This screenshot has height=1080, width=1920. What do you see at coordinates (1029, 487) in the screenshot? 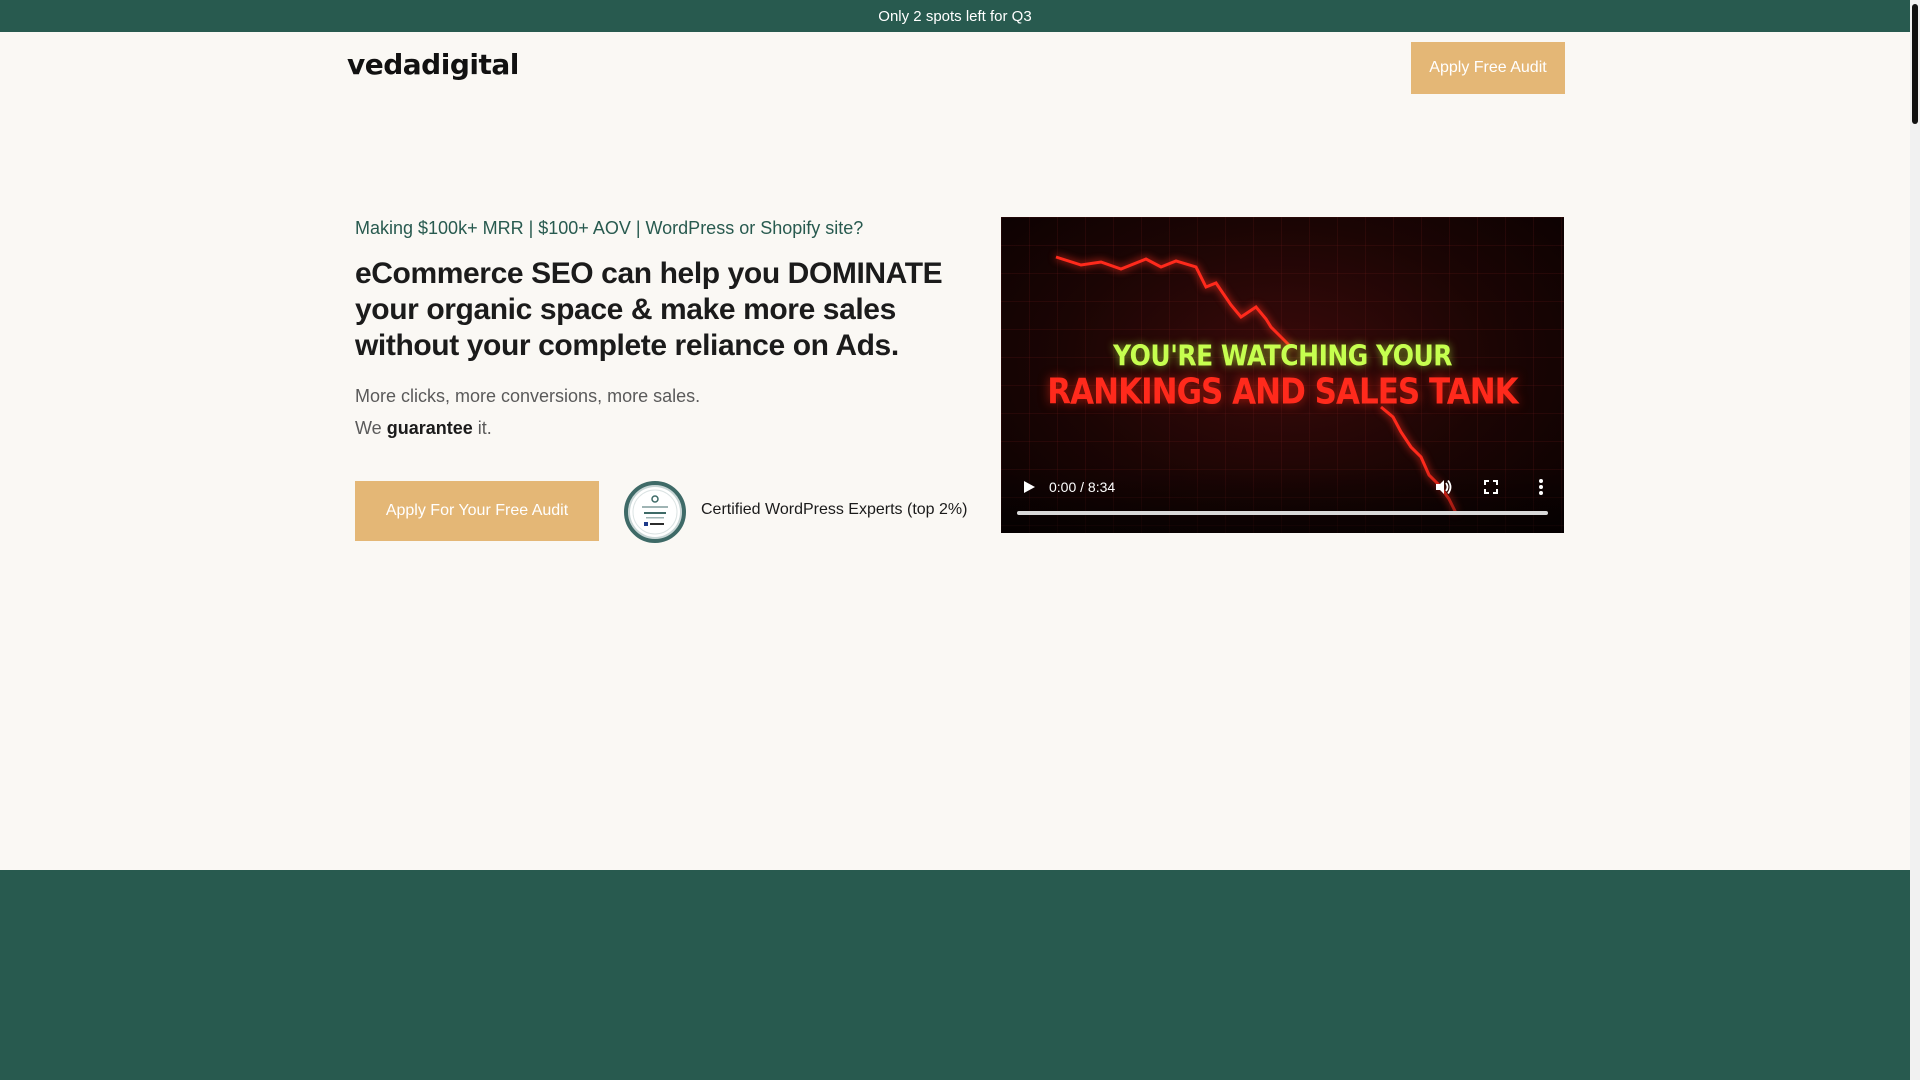
I see `play-icon` at bounding box center [1029, 487].